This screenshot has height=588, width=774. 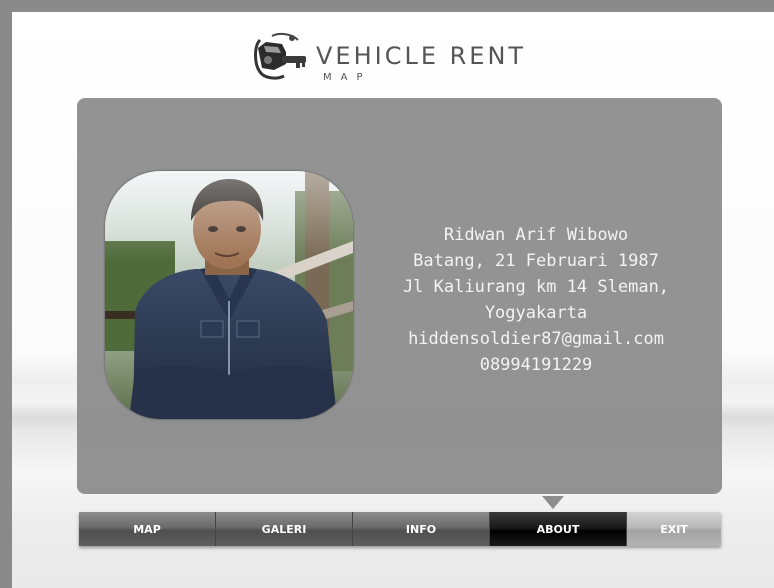 What do you see at coordinates (553, 502) in the screenshot?
I see `panel-pointer` at bounding box center [553, 502].